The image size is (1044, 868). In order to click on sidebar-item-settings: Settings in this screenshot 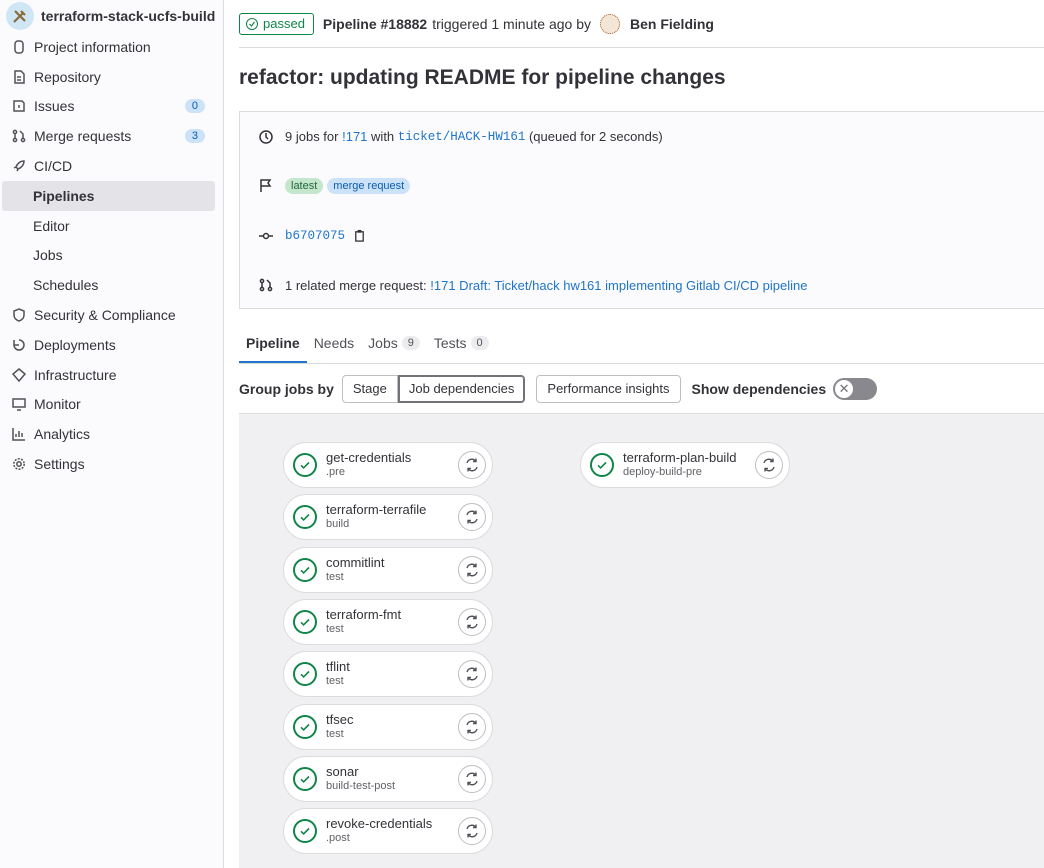, I will do `click(111, 464)`.